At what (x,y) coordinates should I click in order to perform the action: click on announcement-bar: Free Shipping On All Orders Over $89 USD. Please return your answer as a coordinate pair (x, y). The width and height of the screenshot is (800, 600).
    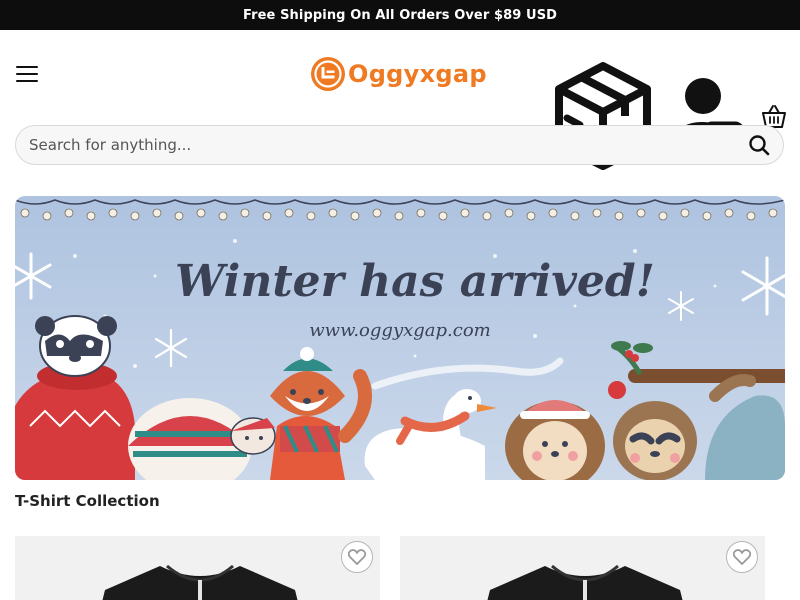
    Looking at the image, I should click on (400, 15).